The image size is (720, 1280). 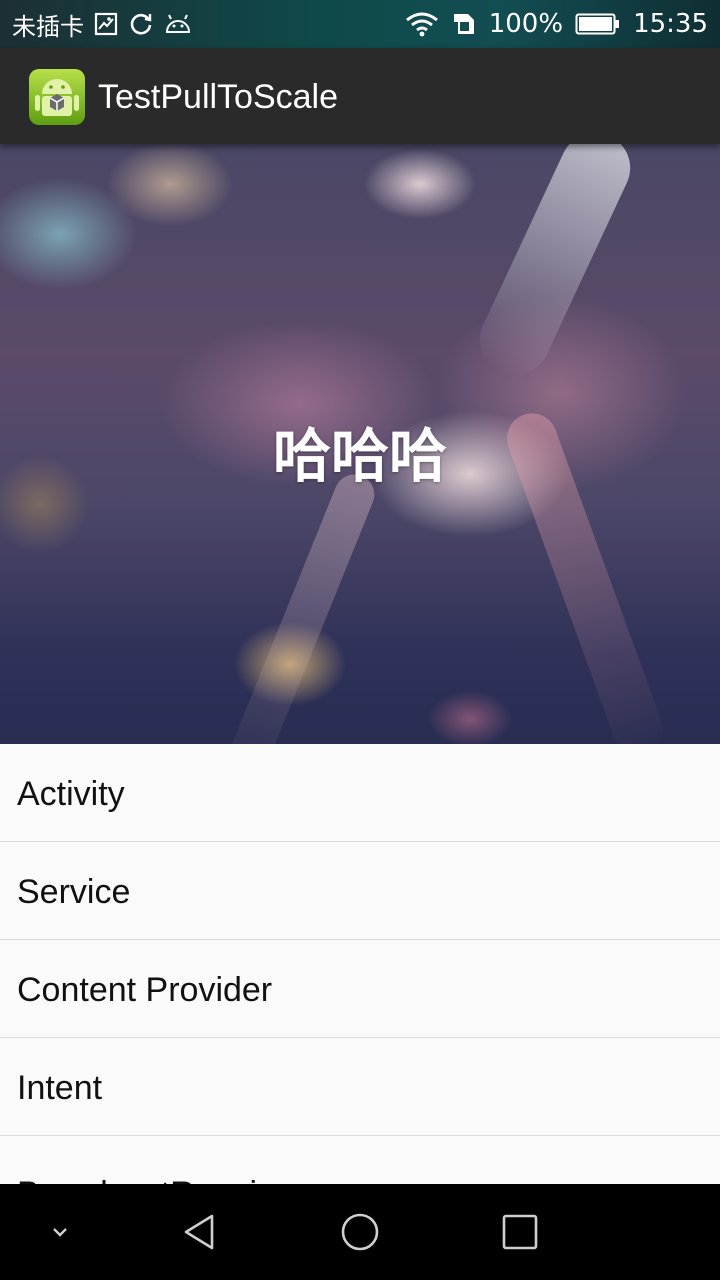 What do you see at coordinates (57, 97) in the screenshot?
I see `android-app-icon` at bounding box center [57, 97].